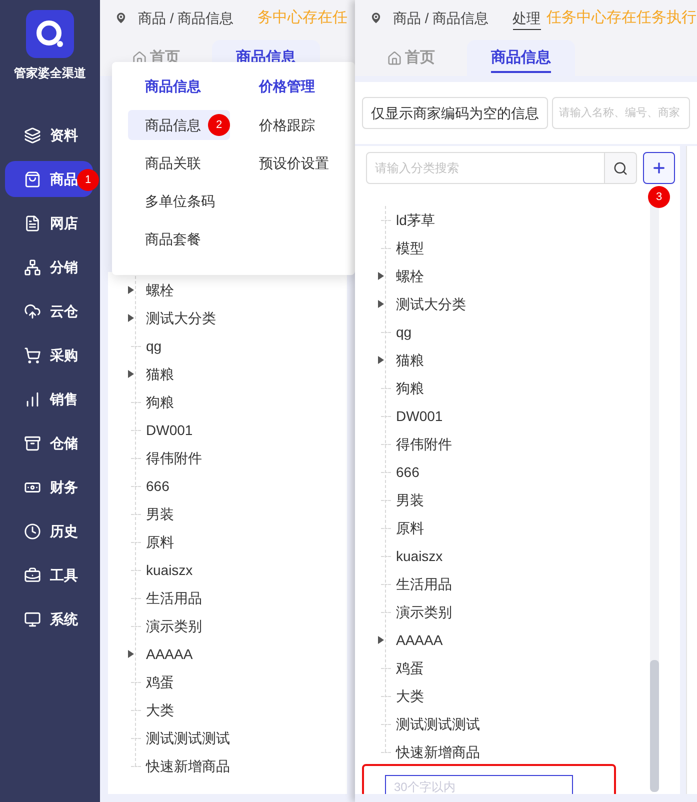 This screenshot has height=802, width=697. Describe the element at coordinates (621, 113) in the screenshot. I see `search-field: 请输入名称、编号、商家` at that location.